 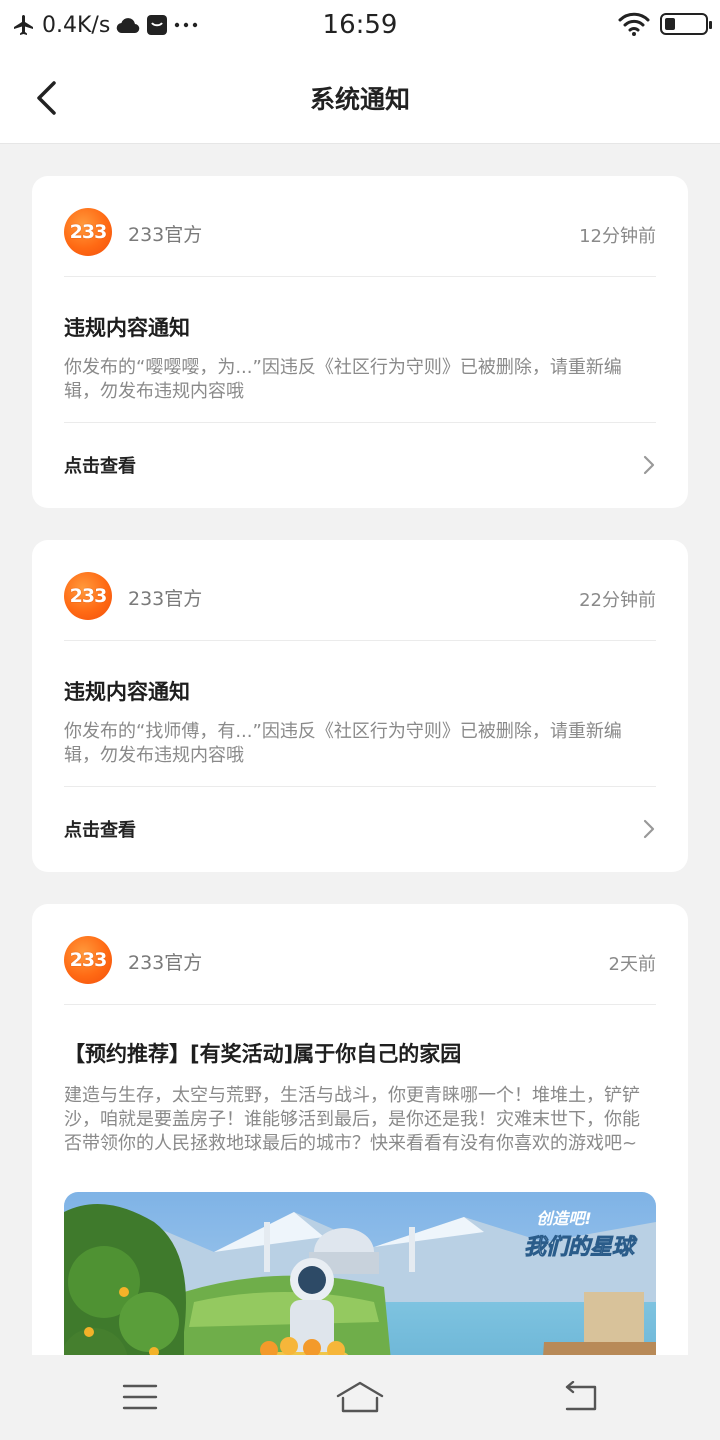 I want to click on banner-slogan-small: 创造吧!, so click(x=563, y=1218).